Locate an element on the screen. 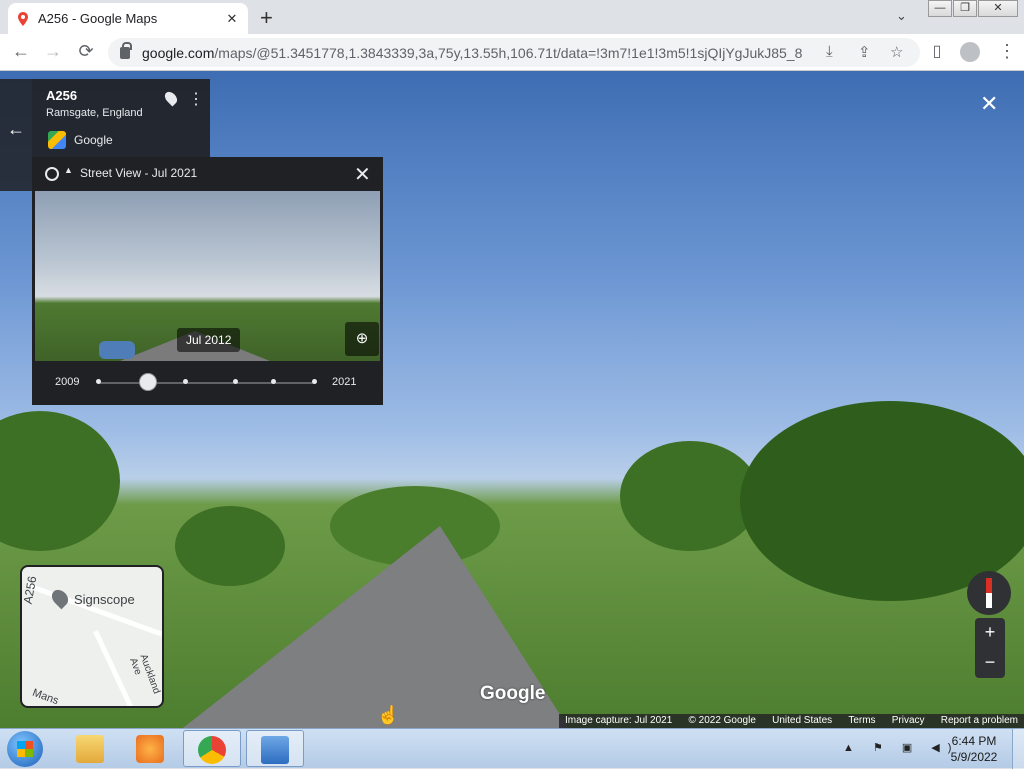  google-maps-pin-icon is located at coordinates (23, 18).